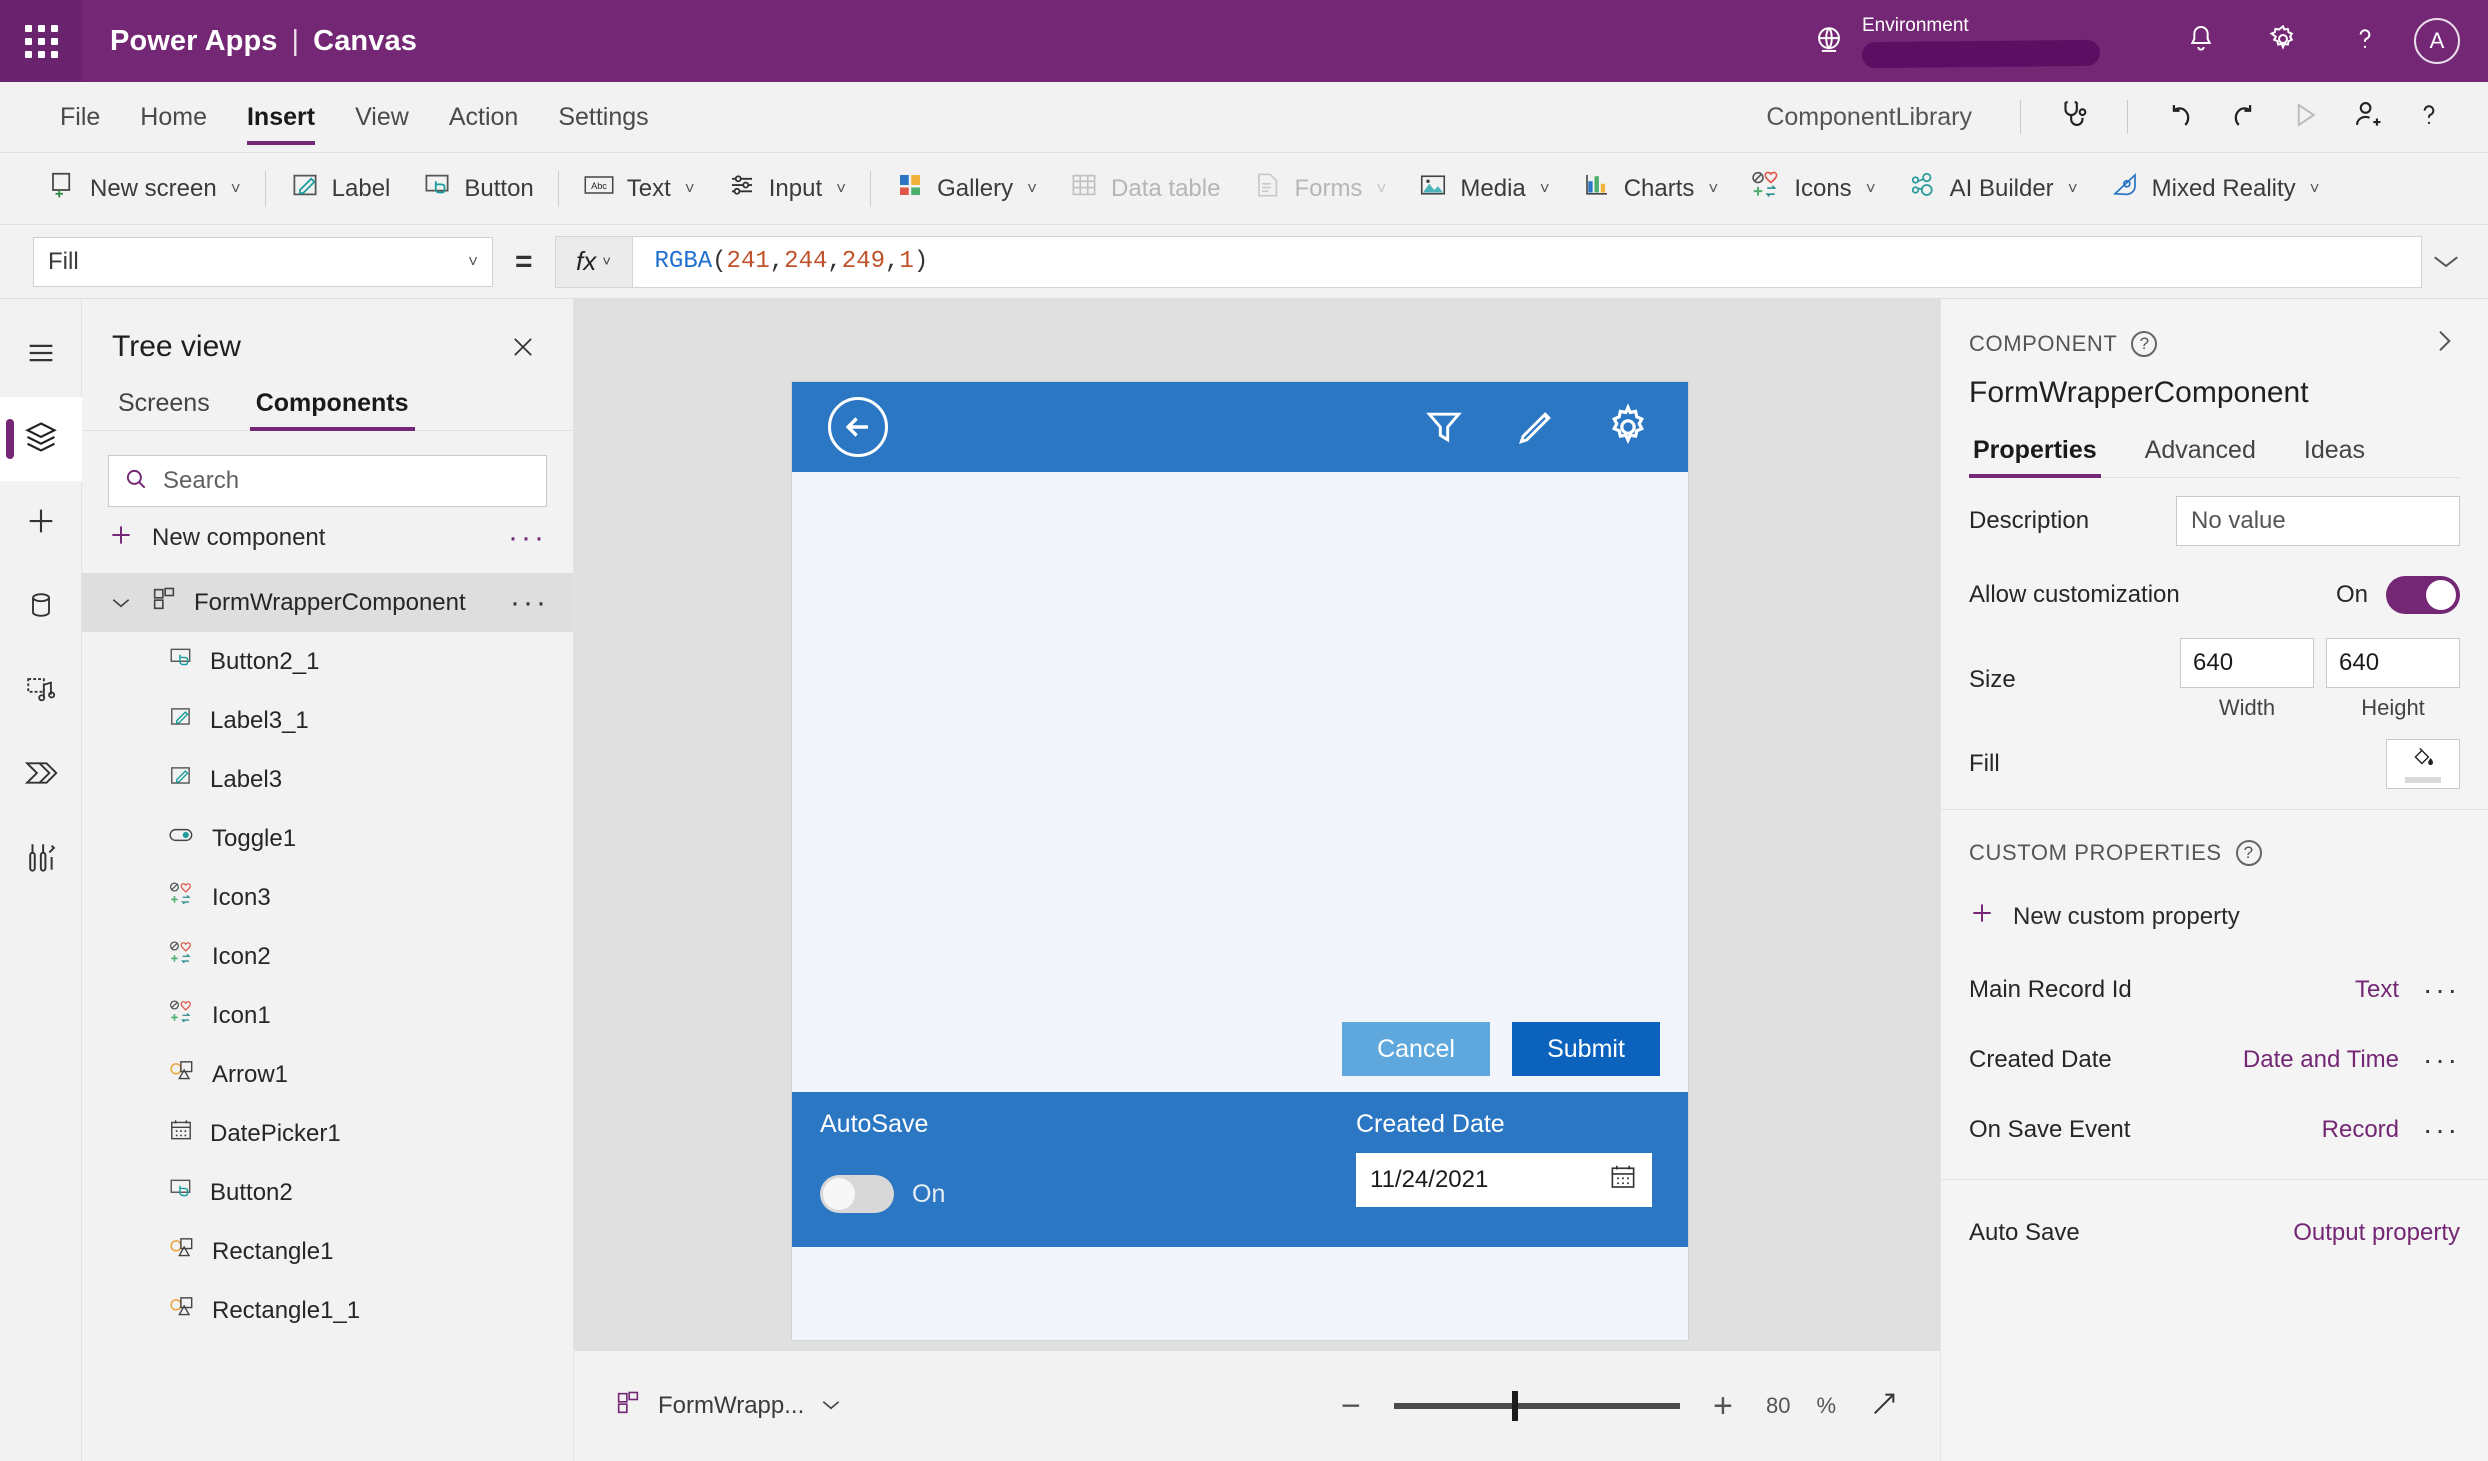 This screenshot has width=2488, height=1461. I want to click on sidebar-item-menu, so click(41, 355).